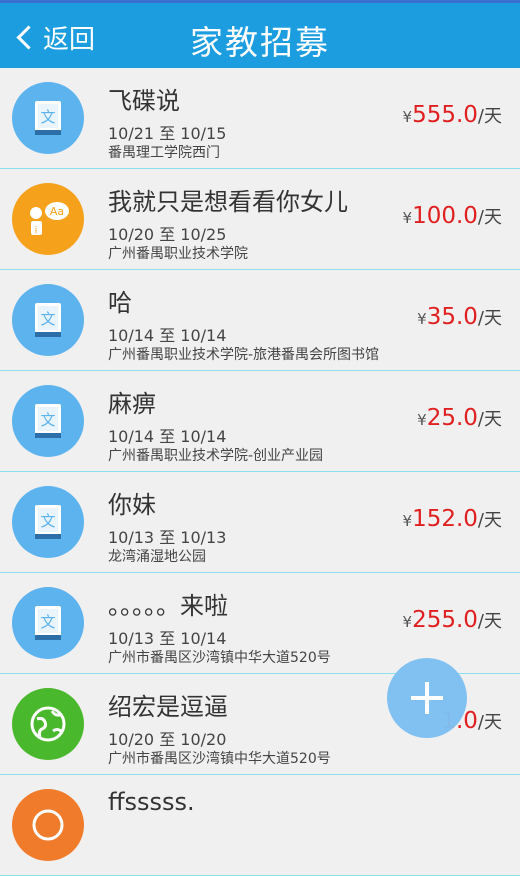  What do you see at coordinates (144, 101) in the screenshot?
I see `listing-title: 飞碟说` at bounding box center [144, 101].